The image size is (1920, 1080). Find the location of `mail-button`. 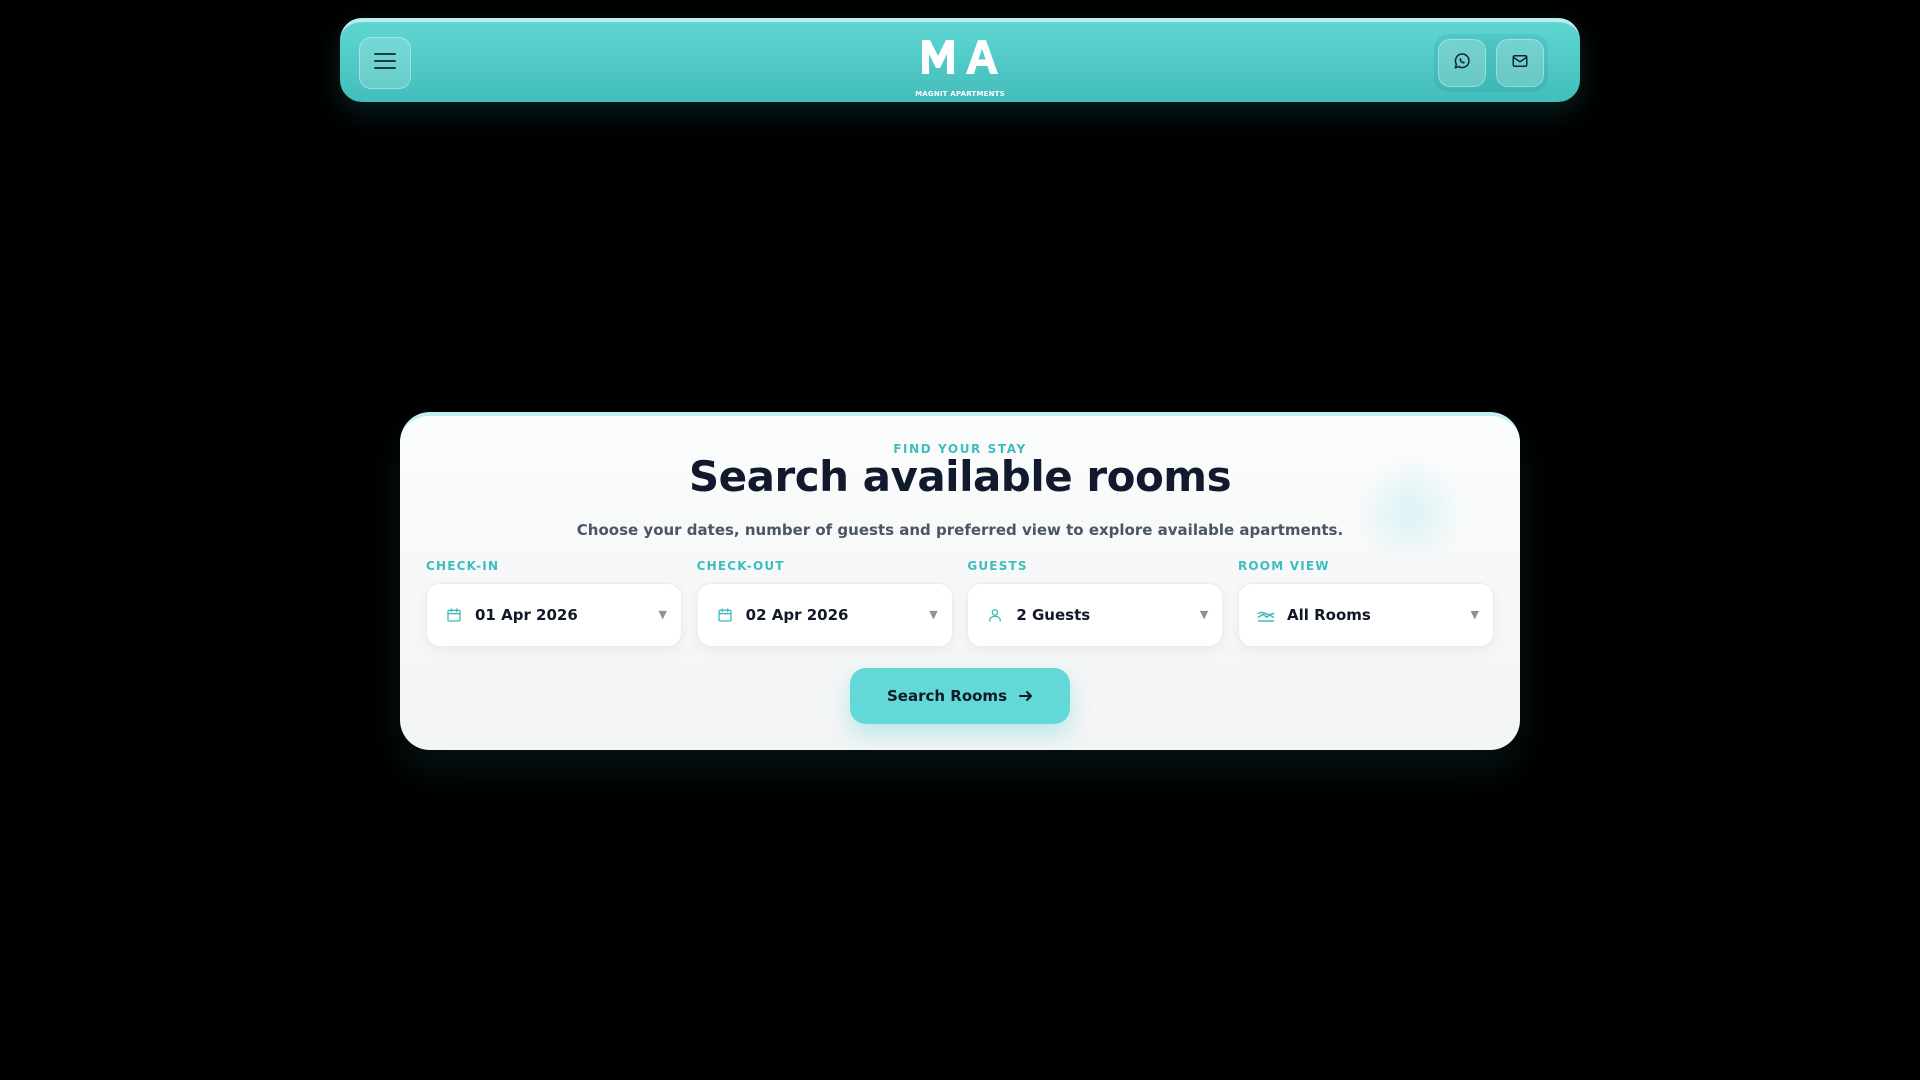

mail-button is located at coordinates (1520, 63).